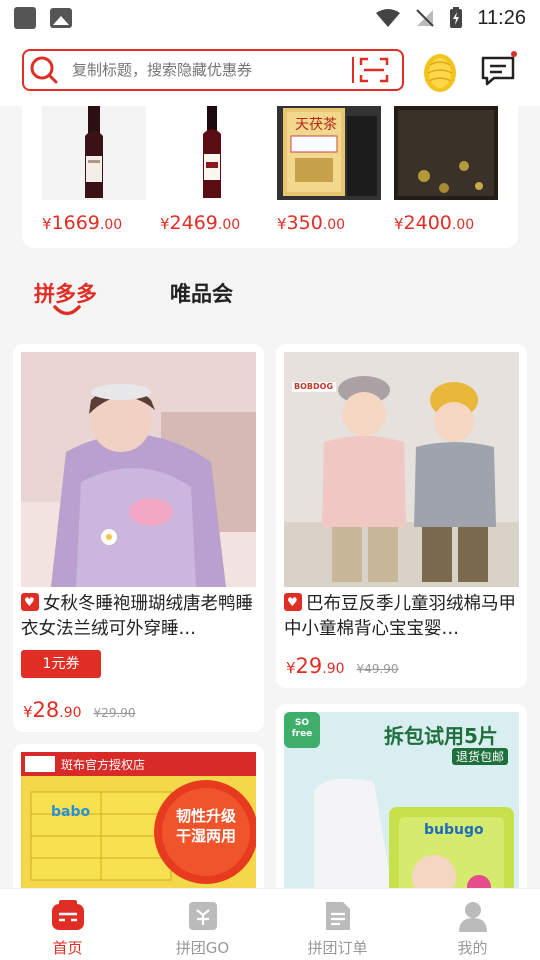 The width and height of the screenshot is (540, 960). What do you see at coordinates (114, 713) in the screenshot?
I see `original-price: ¥29.90` at bounding box center [114, 713].